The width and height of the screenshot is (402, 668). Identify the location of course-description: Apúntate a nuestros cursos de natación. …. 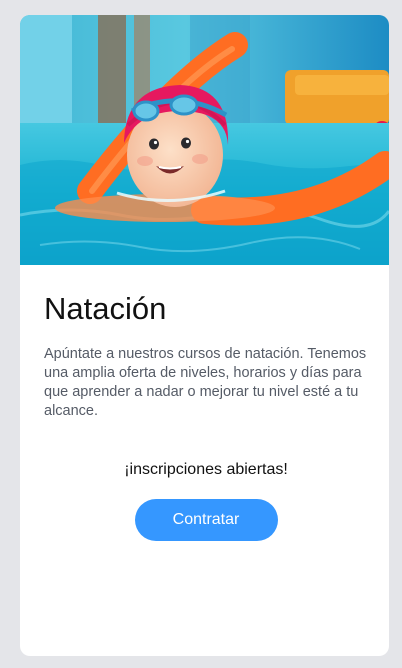
(205, 382).